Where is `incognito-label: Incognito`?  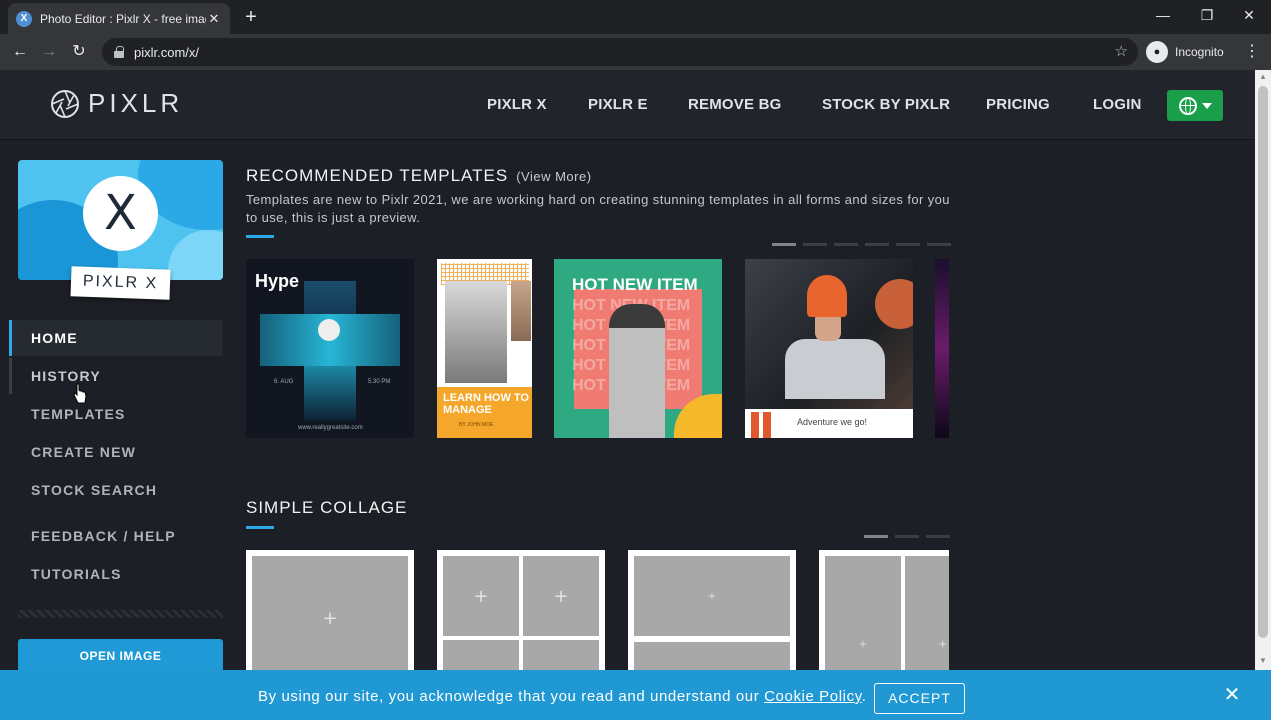 incognito-label: Incognito is located at coordinates (1199, 52).